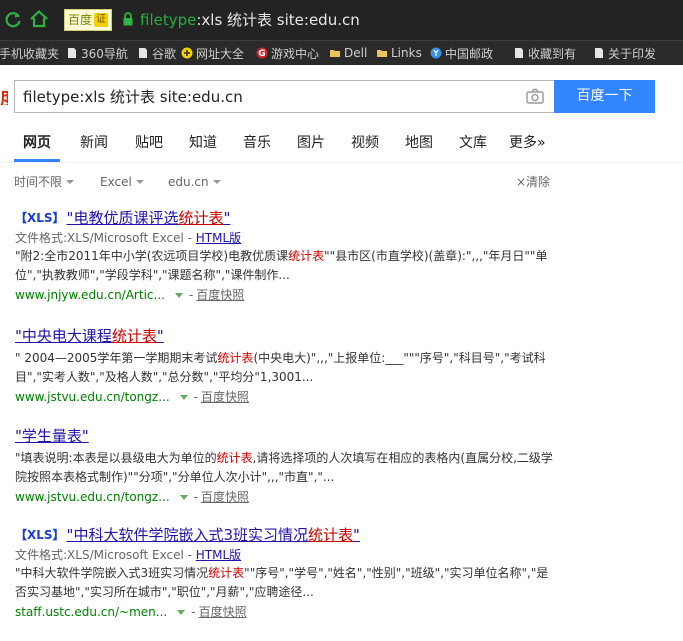  I want to click on url-field: filetype:xls 统计表 site:edu.cn, so click(250, 20).